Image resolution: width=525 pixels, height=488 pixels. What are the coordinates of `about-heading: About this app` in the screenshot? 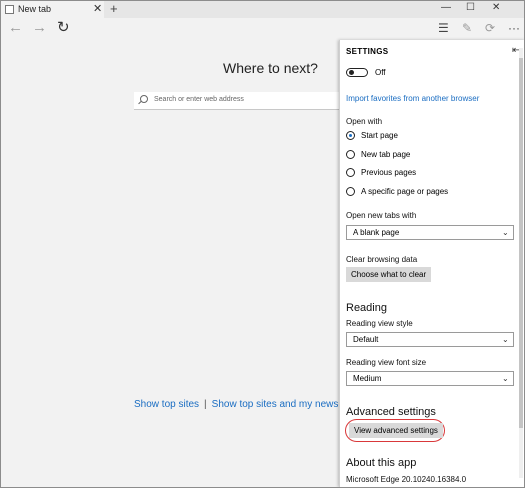 It's located at (381, 463).